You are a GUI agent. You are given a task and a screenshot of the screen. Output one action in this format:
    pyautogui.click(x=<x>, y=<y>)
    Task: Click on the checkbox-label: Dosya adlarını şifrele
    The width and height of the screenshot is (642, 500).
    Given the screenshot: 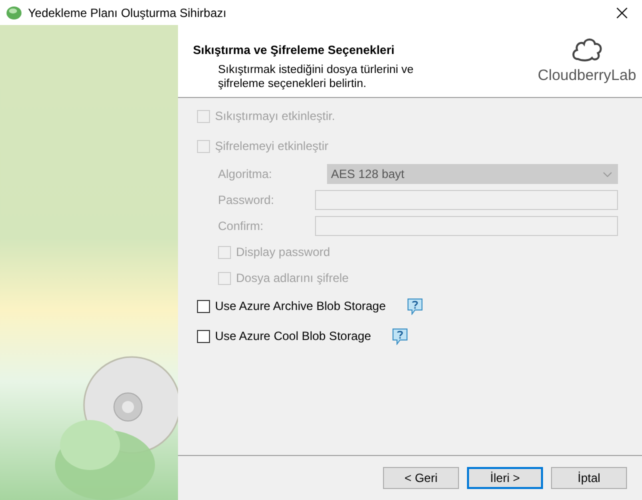 What is the action you would take?
    pyautogui.click(x=292, y=278)
    